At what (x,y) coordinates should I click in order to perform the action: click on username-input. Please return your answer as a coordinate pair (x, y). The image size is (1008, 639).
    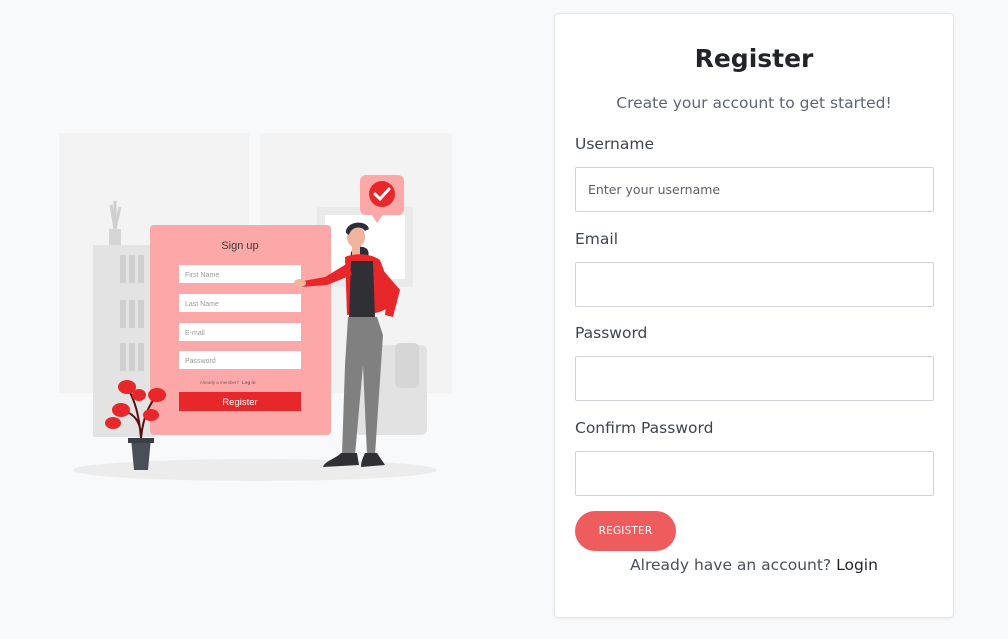
    Looking at the image, I should click on (754, 189).